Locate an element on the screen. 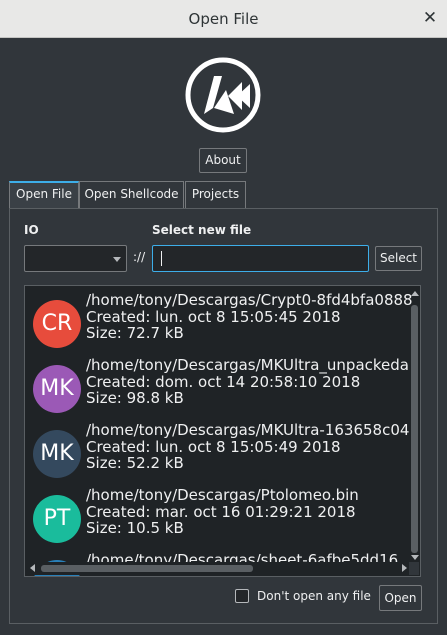 The image size is (447, 635). io-label: IO is located at coordinates (31, 230).